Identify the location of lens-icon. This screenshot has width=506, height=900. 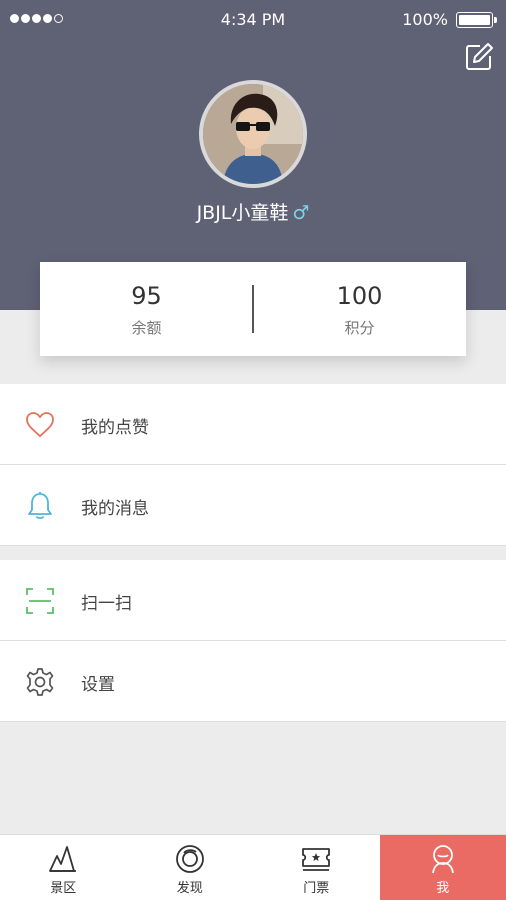
(189, 859).